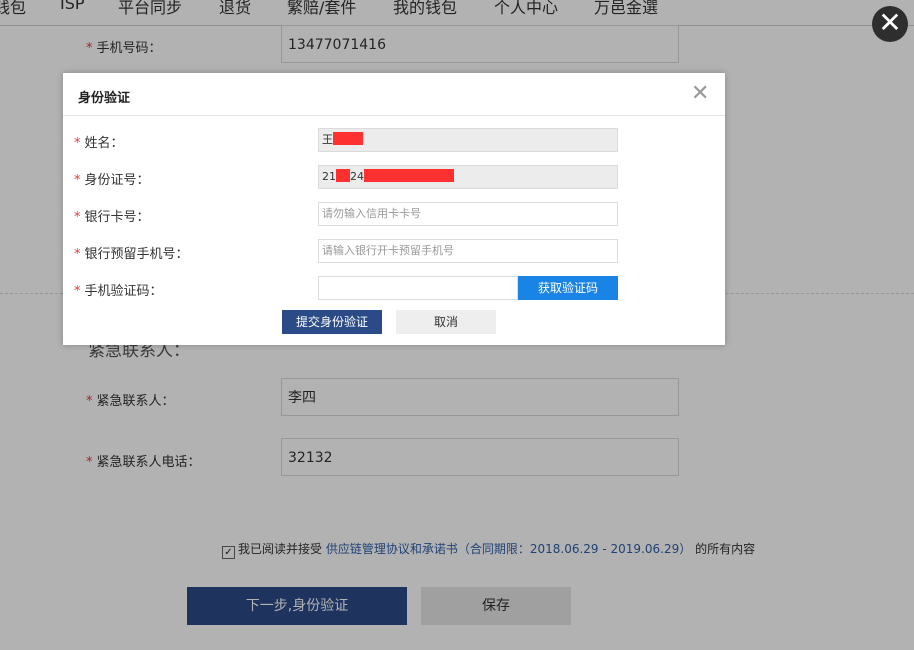  I want to click on name-field: 王, so click(468, 140).